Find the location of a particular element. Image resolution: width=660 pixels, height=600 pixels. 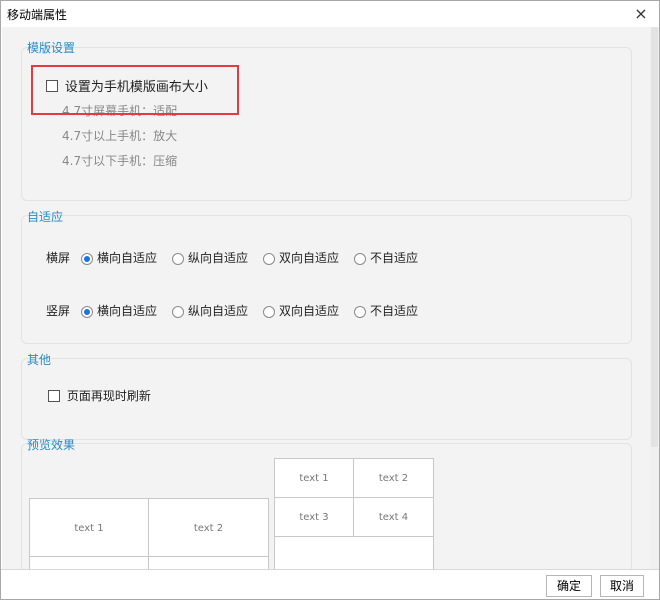

preview-right-cell-1: text 1 is located at coordinates (314, 478).